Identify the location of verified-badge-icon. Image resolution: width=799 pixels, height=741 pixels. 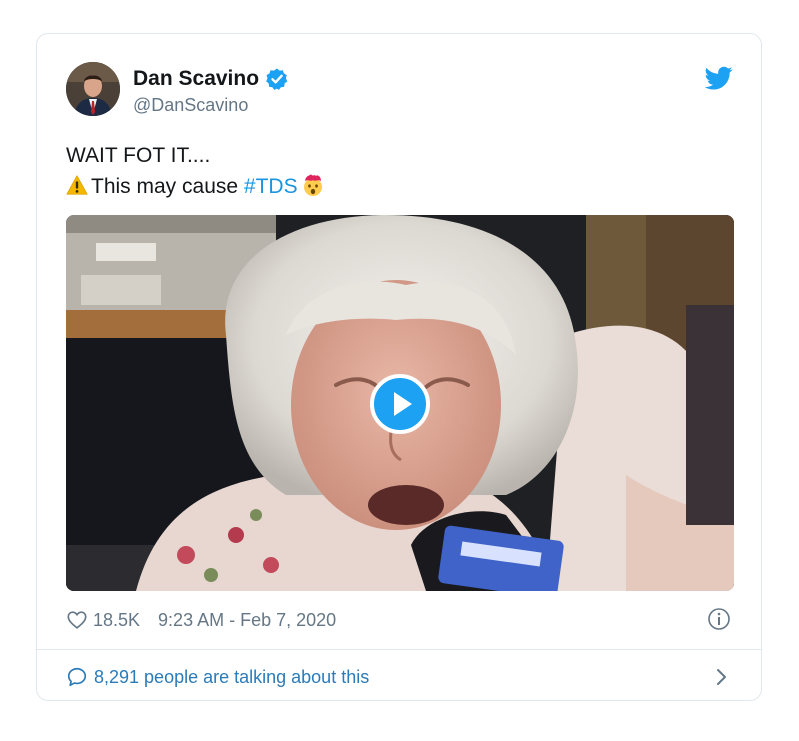
(277, 79).